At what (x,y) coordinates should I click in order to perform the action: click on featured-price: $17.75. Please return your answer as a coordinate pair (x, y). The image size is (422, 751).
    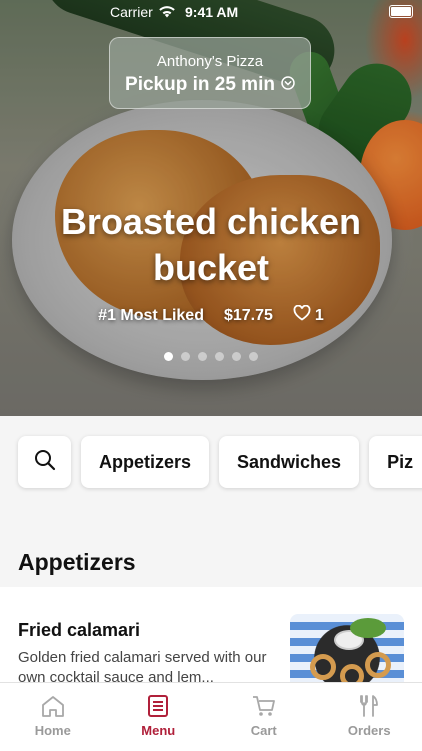
    Looking at the image, I should click on (248, 316).